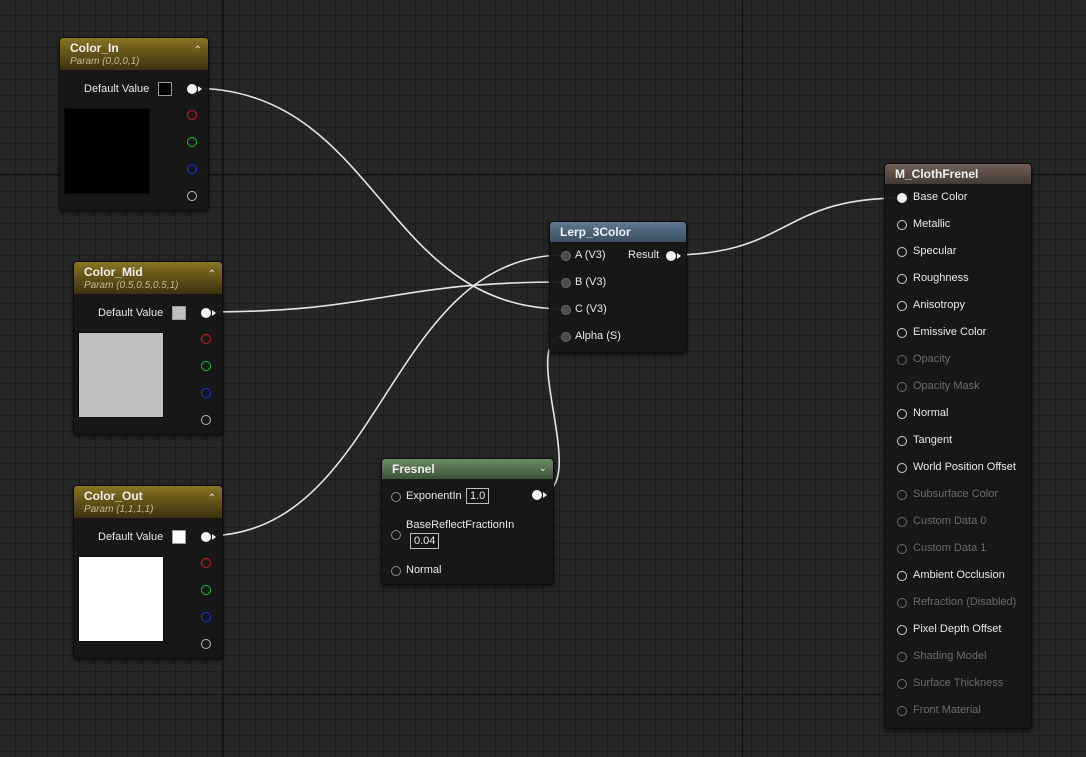 Image resolution: width=1086 pixels, height=757 pixels. Describe the element at coordinates (618, 232) in the screenshot. I see `node-header: Lerp_3Color` at that location.